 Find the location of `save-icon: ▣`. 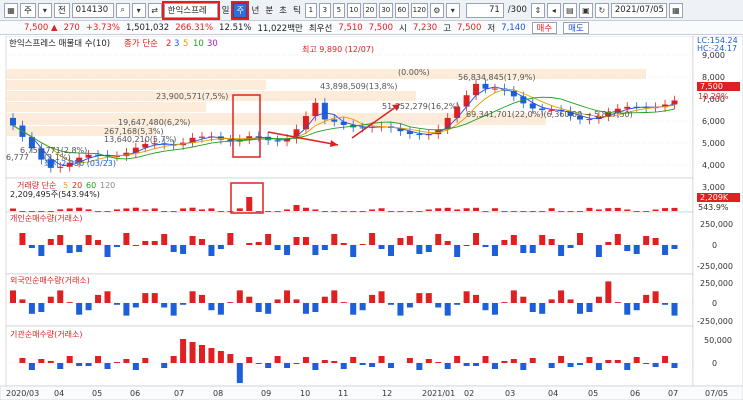

save-icon: ▣ is located at coordinates (585, 10).